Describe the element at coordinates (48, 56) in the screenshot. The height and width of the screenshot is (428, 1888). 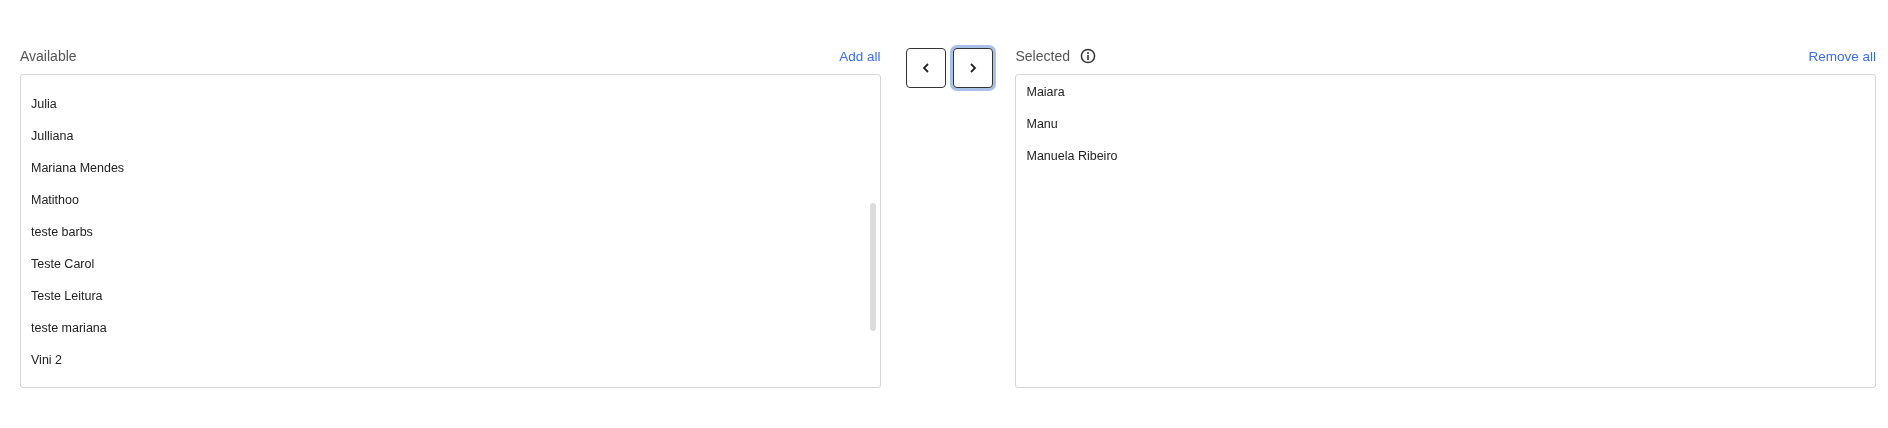
I see `available-label: Available` at that location.